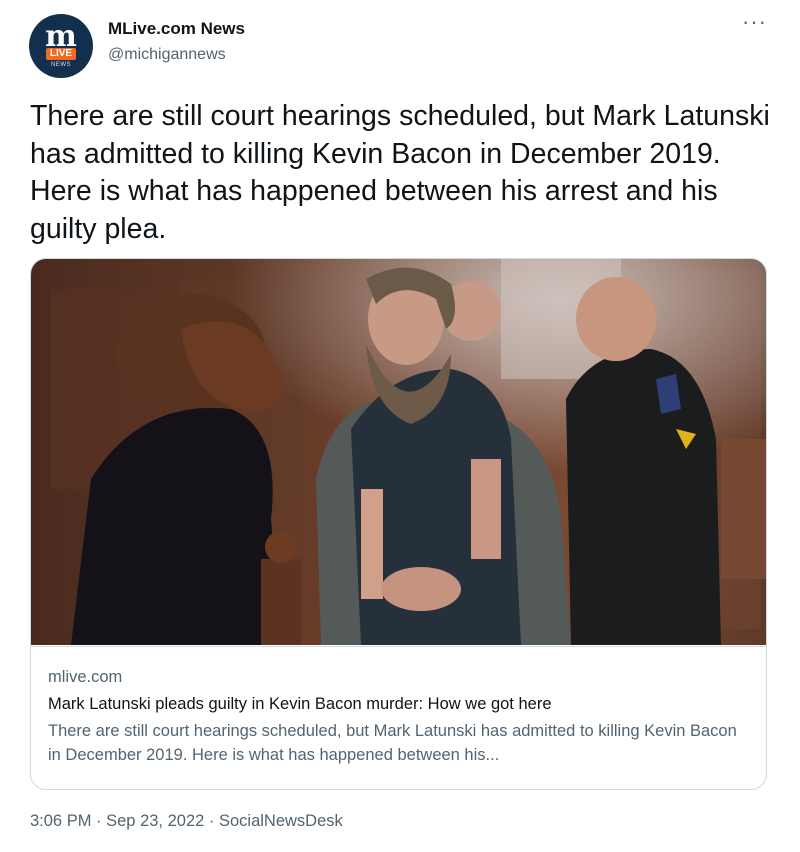  I want to click on account-handle: @michigannews, so click(167, 55).